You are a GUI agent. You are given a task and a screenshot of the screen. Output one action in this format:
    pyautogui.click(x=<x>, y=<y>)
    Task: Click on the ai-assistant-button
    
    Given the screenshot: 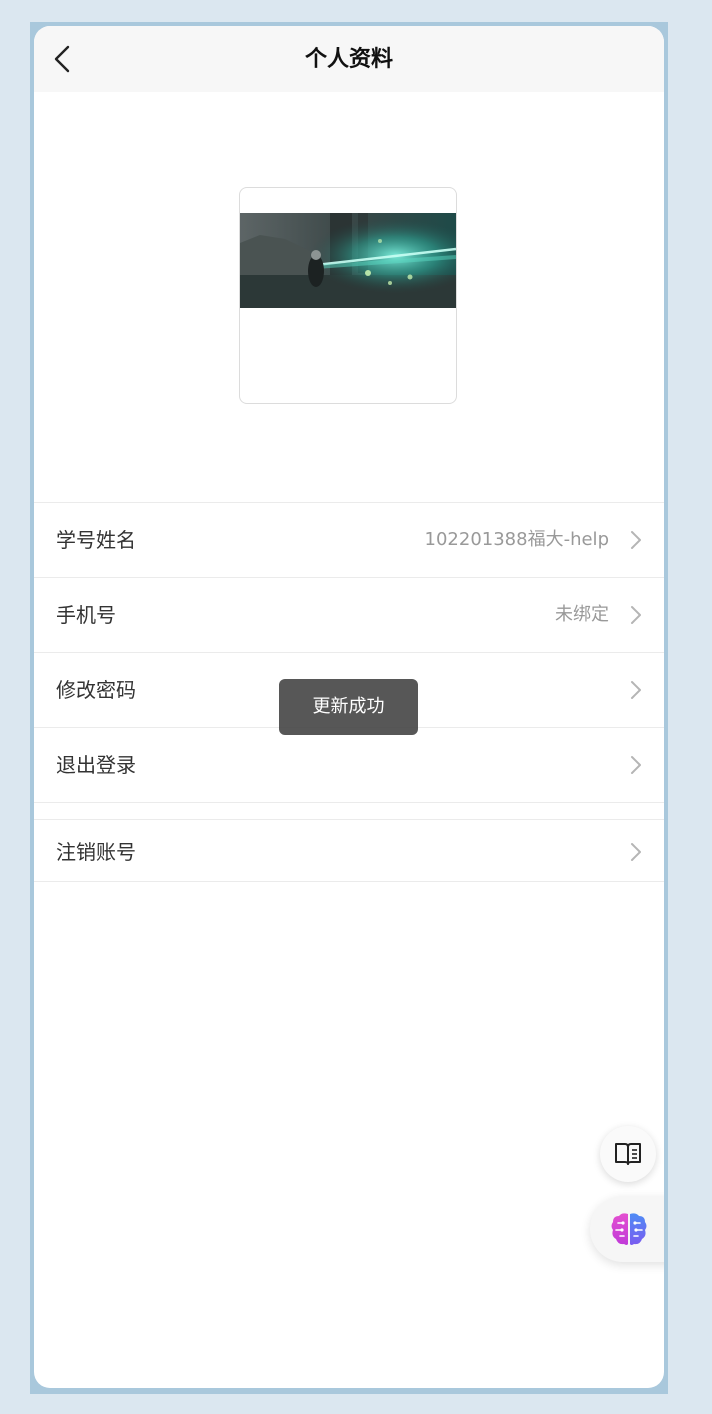 What is the action you would take?
    pyautogui.click(x=627, y=1229)
    